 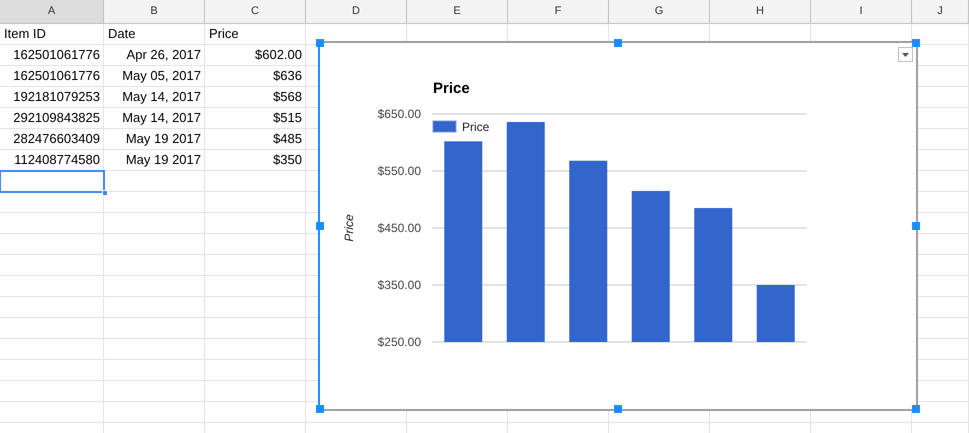 I want to click on table-cell: 292109843825, so click(x=52, y=118).